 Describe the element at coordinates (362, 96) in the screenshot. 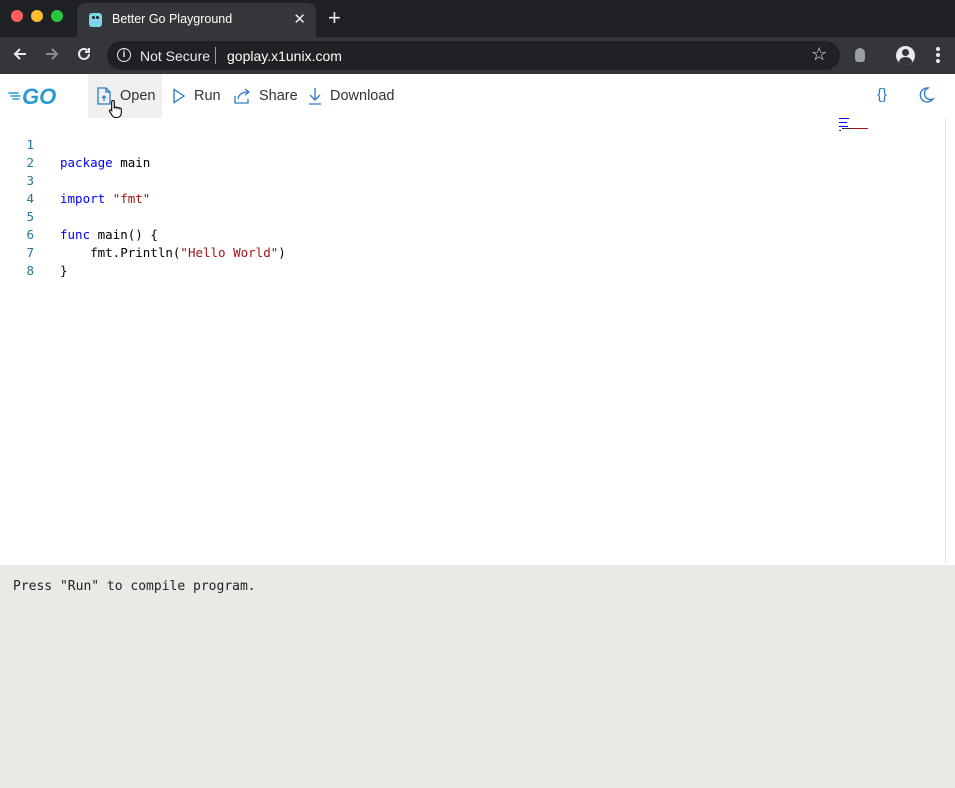

I see `download-label: Download` at that location.